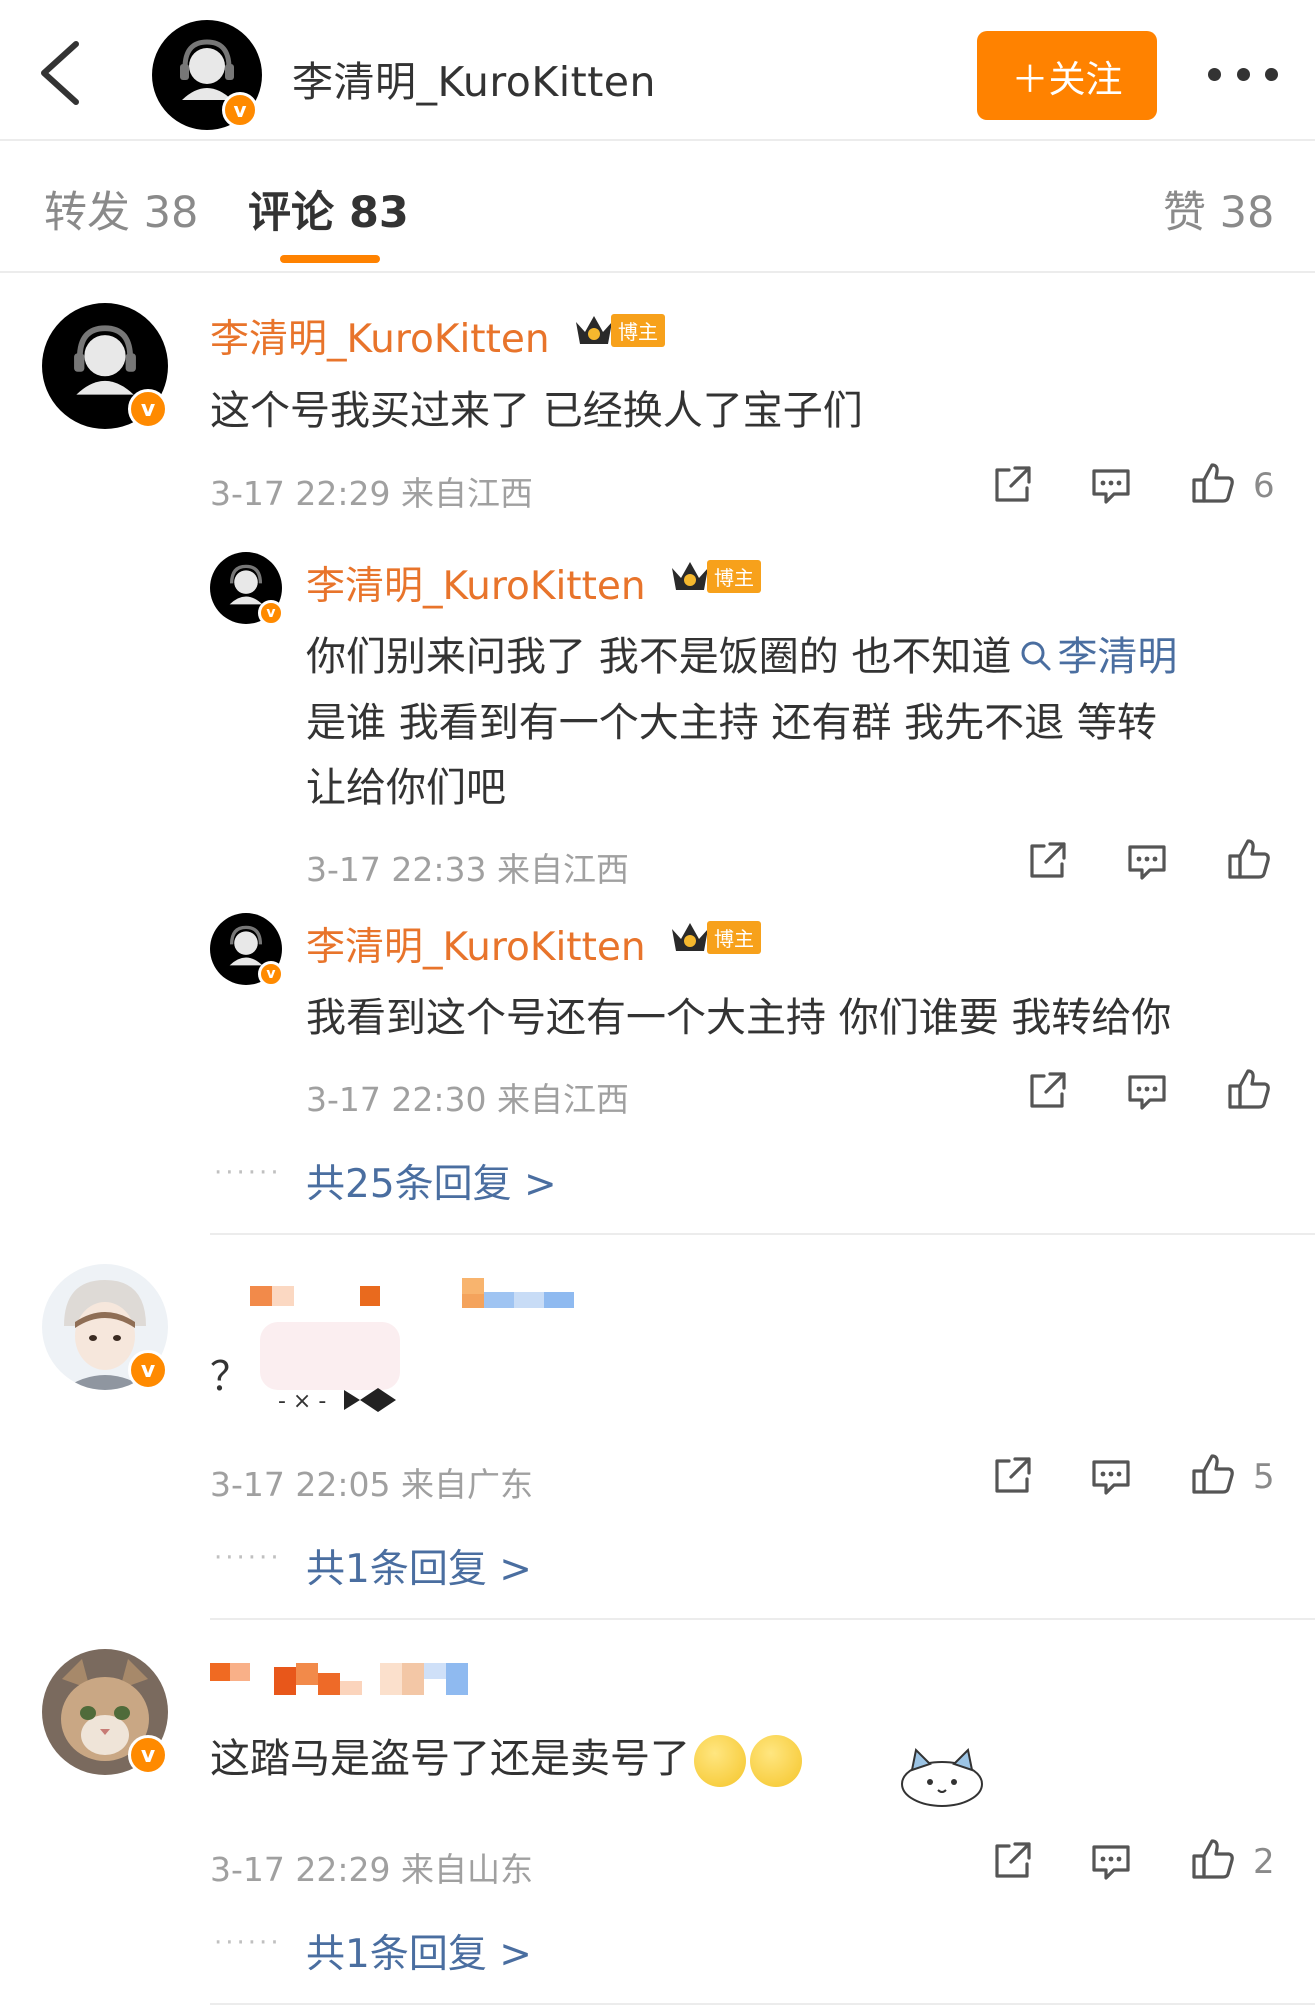 The width and height of the screenshot is (1315, 2007). What do you see at coordinates (1036, 656) in the screenshot?
I see `search-icon` at bounding box center [1036, 656].